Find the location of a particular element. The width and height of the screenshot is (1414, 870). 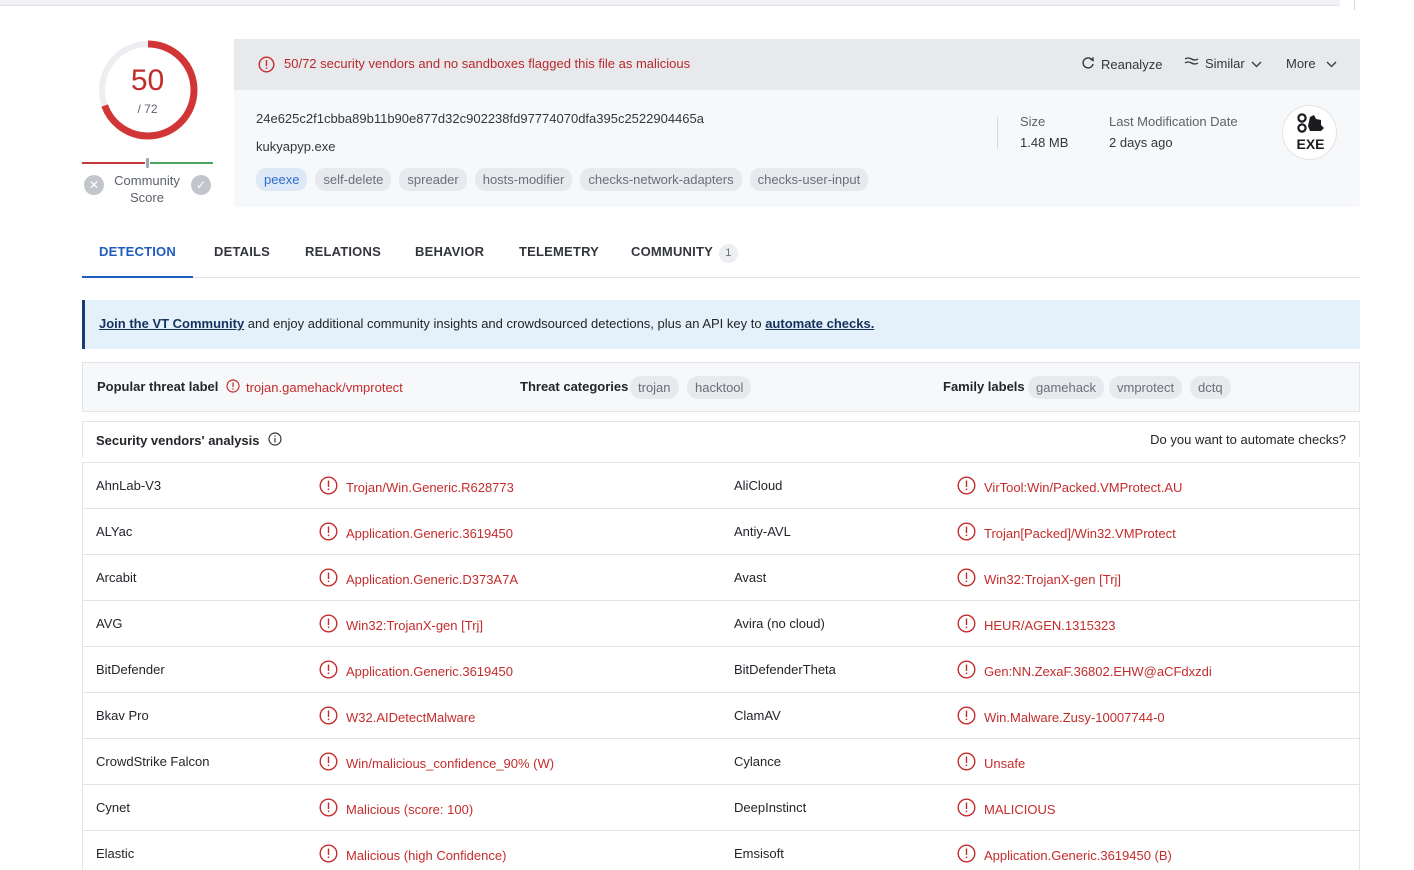

gears-icon is located at coordinates (1311, 125).